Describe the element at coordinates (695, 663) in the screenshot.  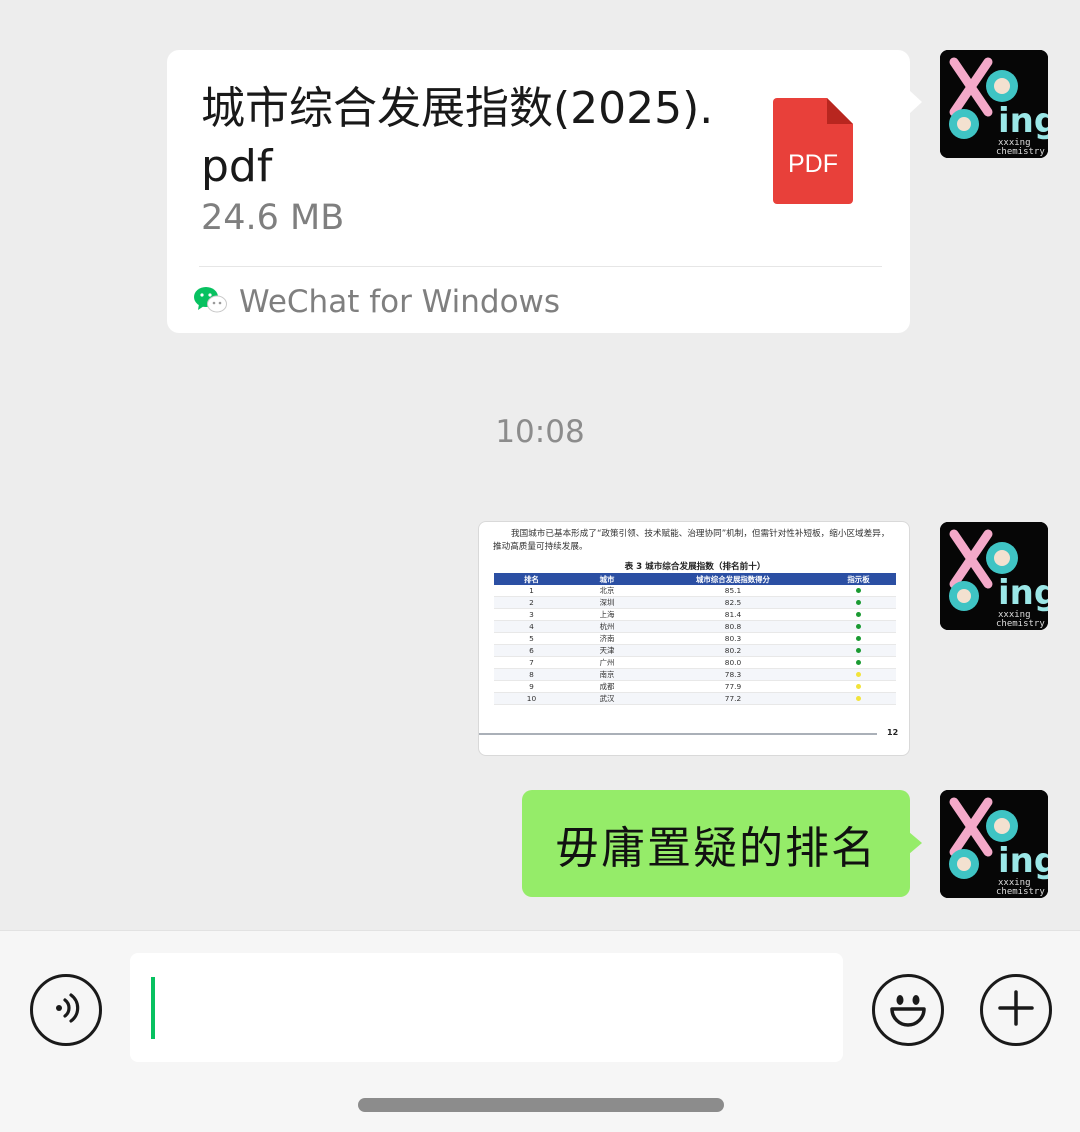
I see `table-row: 7 广州 80.0` at that location.